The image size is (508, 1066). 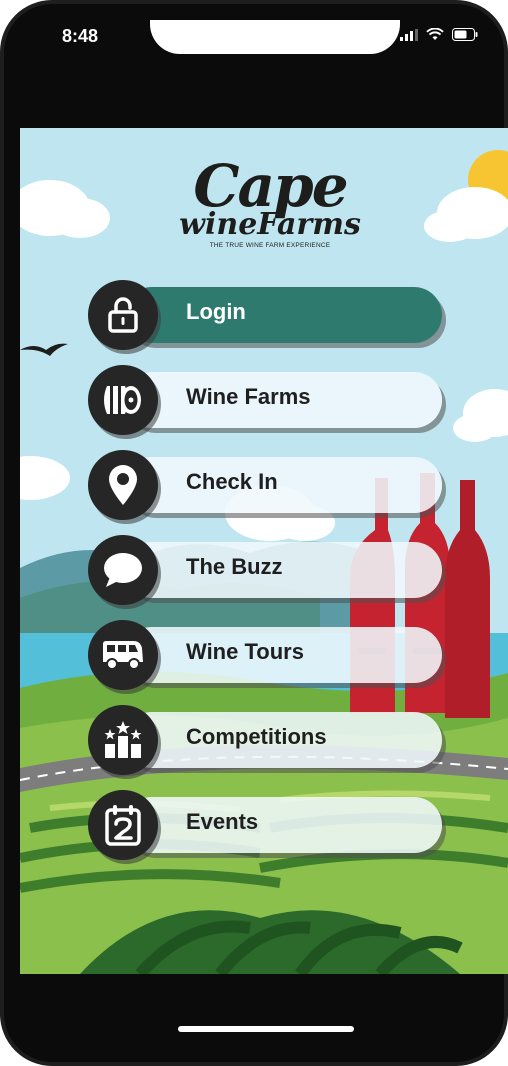 I want to click on van-icon, so click(x=123, y=655).